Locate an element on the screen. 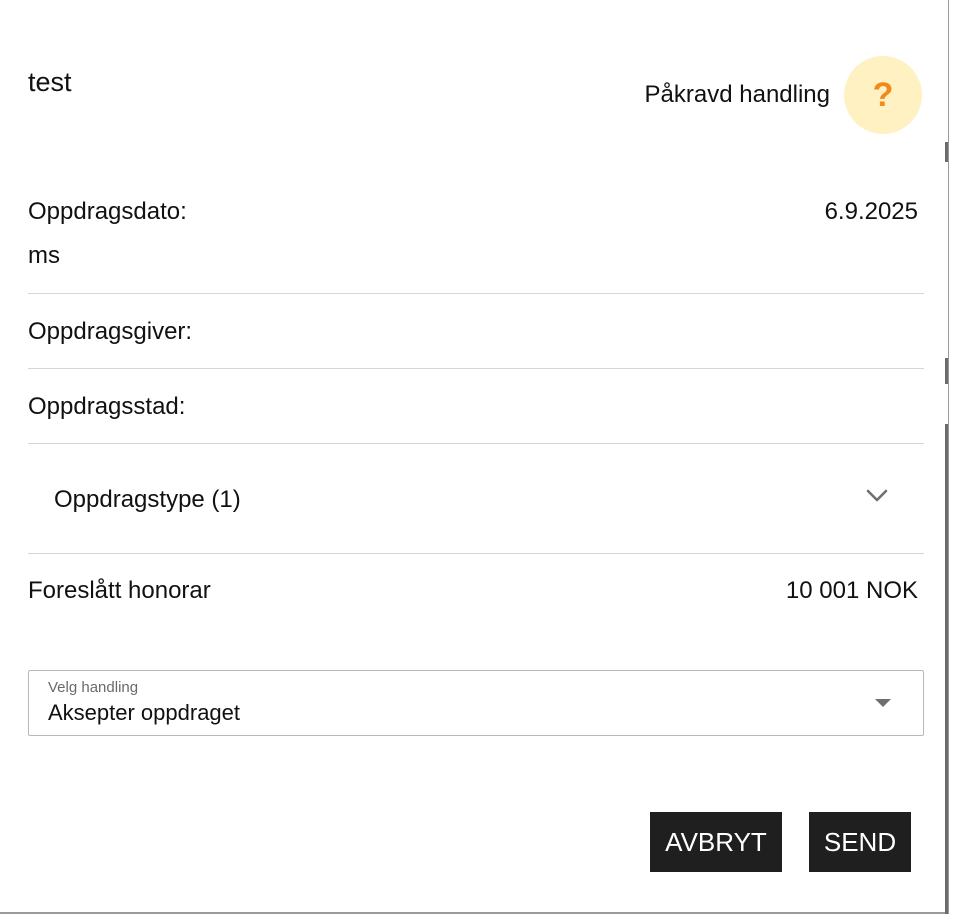 The width and height of the screenshot is (954, 916). date-value: 6.9.2025 is located at coordinates (871, 211).